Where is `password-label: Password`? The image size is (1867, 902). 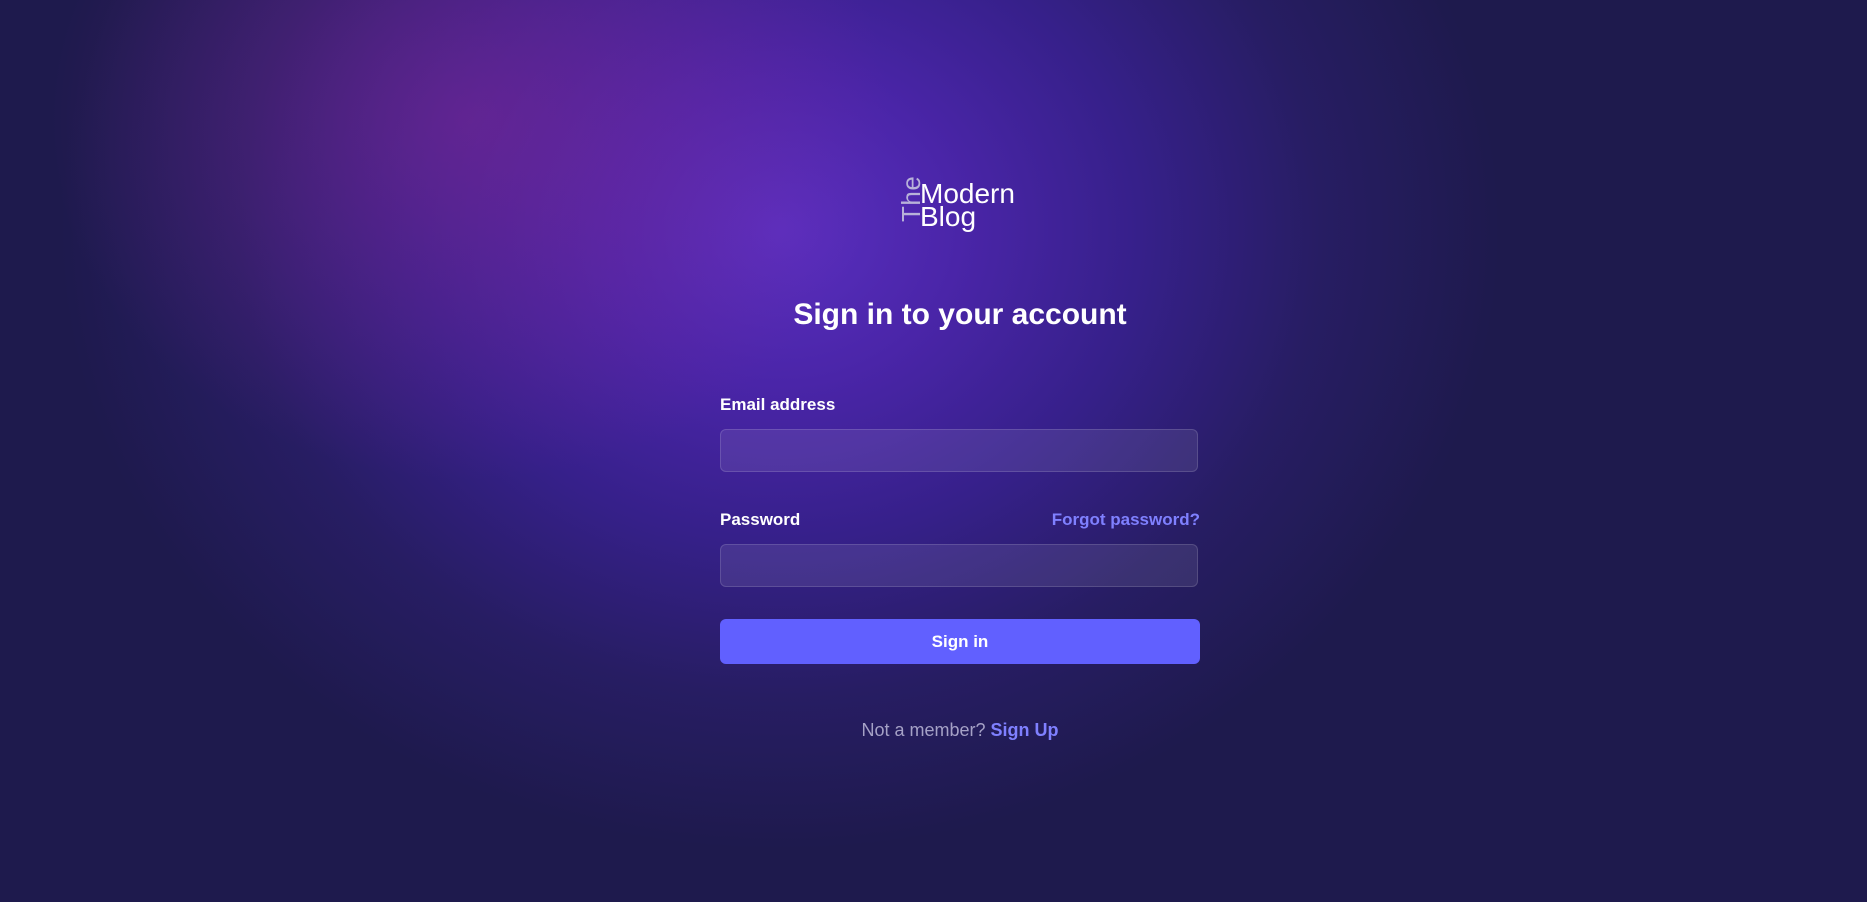
password-label: Password is located at coordinates (760, 519).